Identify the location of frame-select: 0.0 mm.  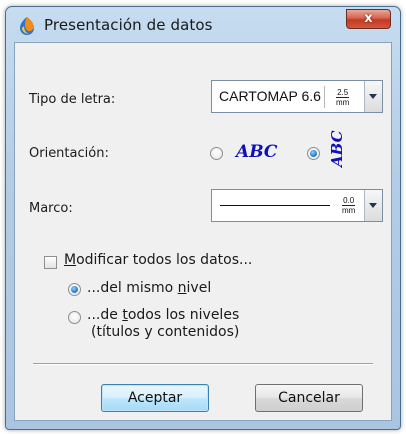
(297, 205).